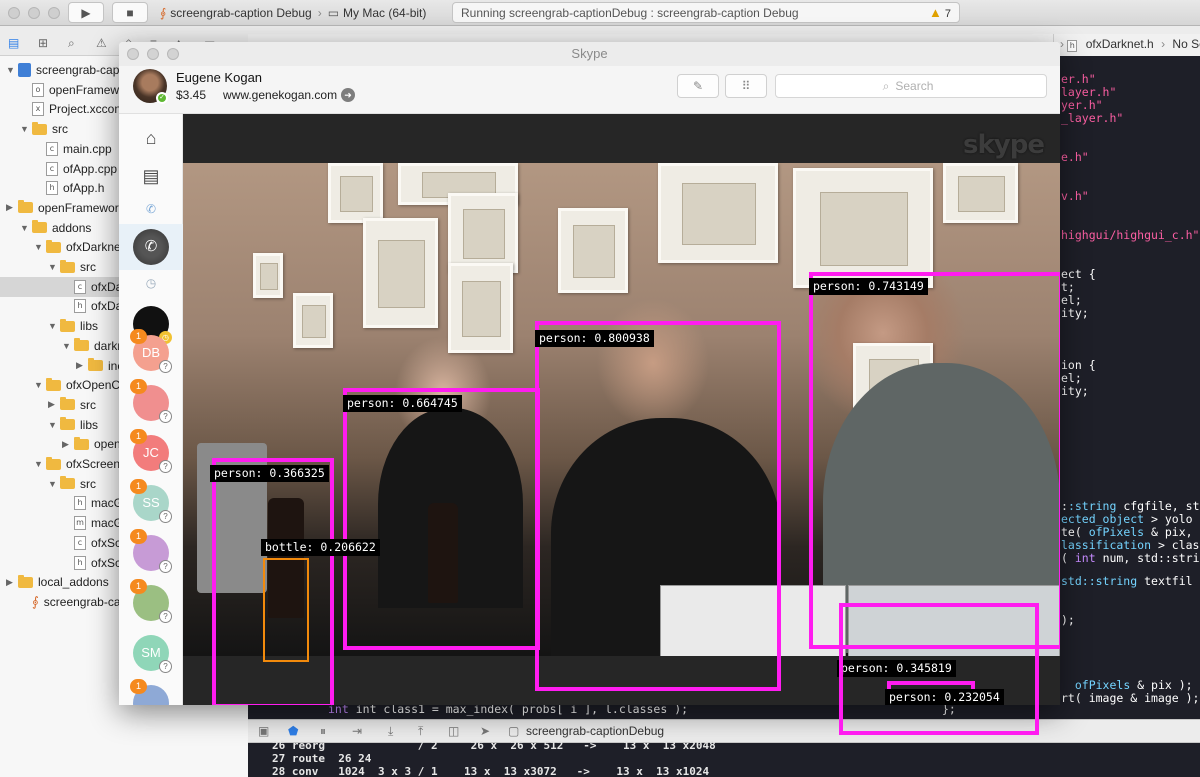 This screenshot has height=777, width=1200. Describe the element at coordinates (71, 43) in the screenshot. I see `find-navigator-icon: ⌕` at that location.